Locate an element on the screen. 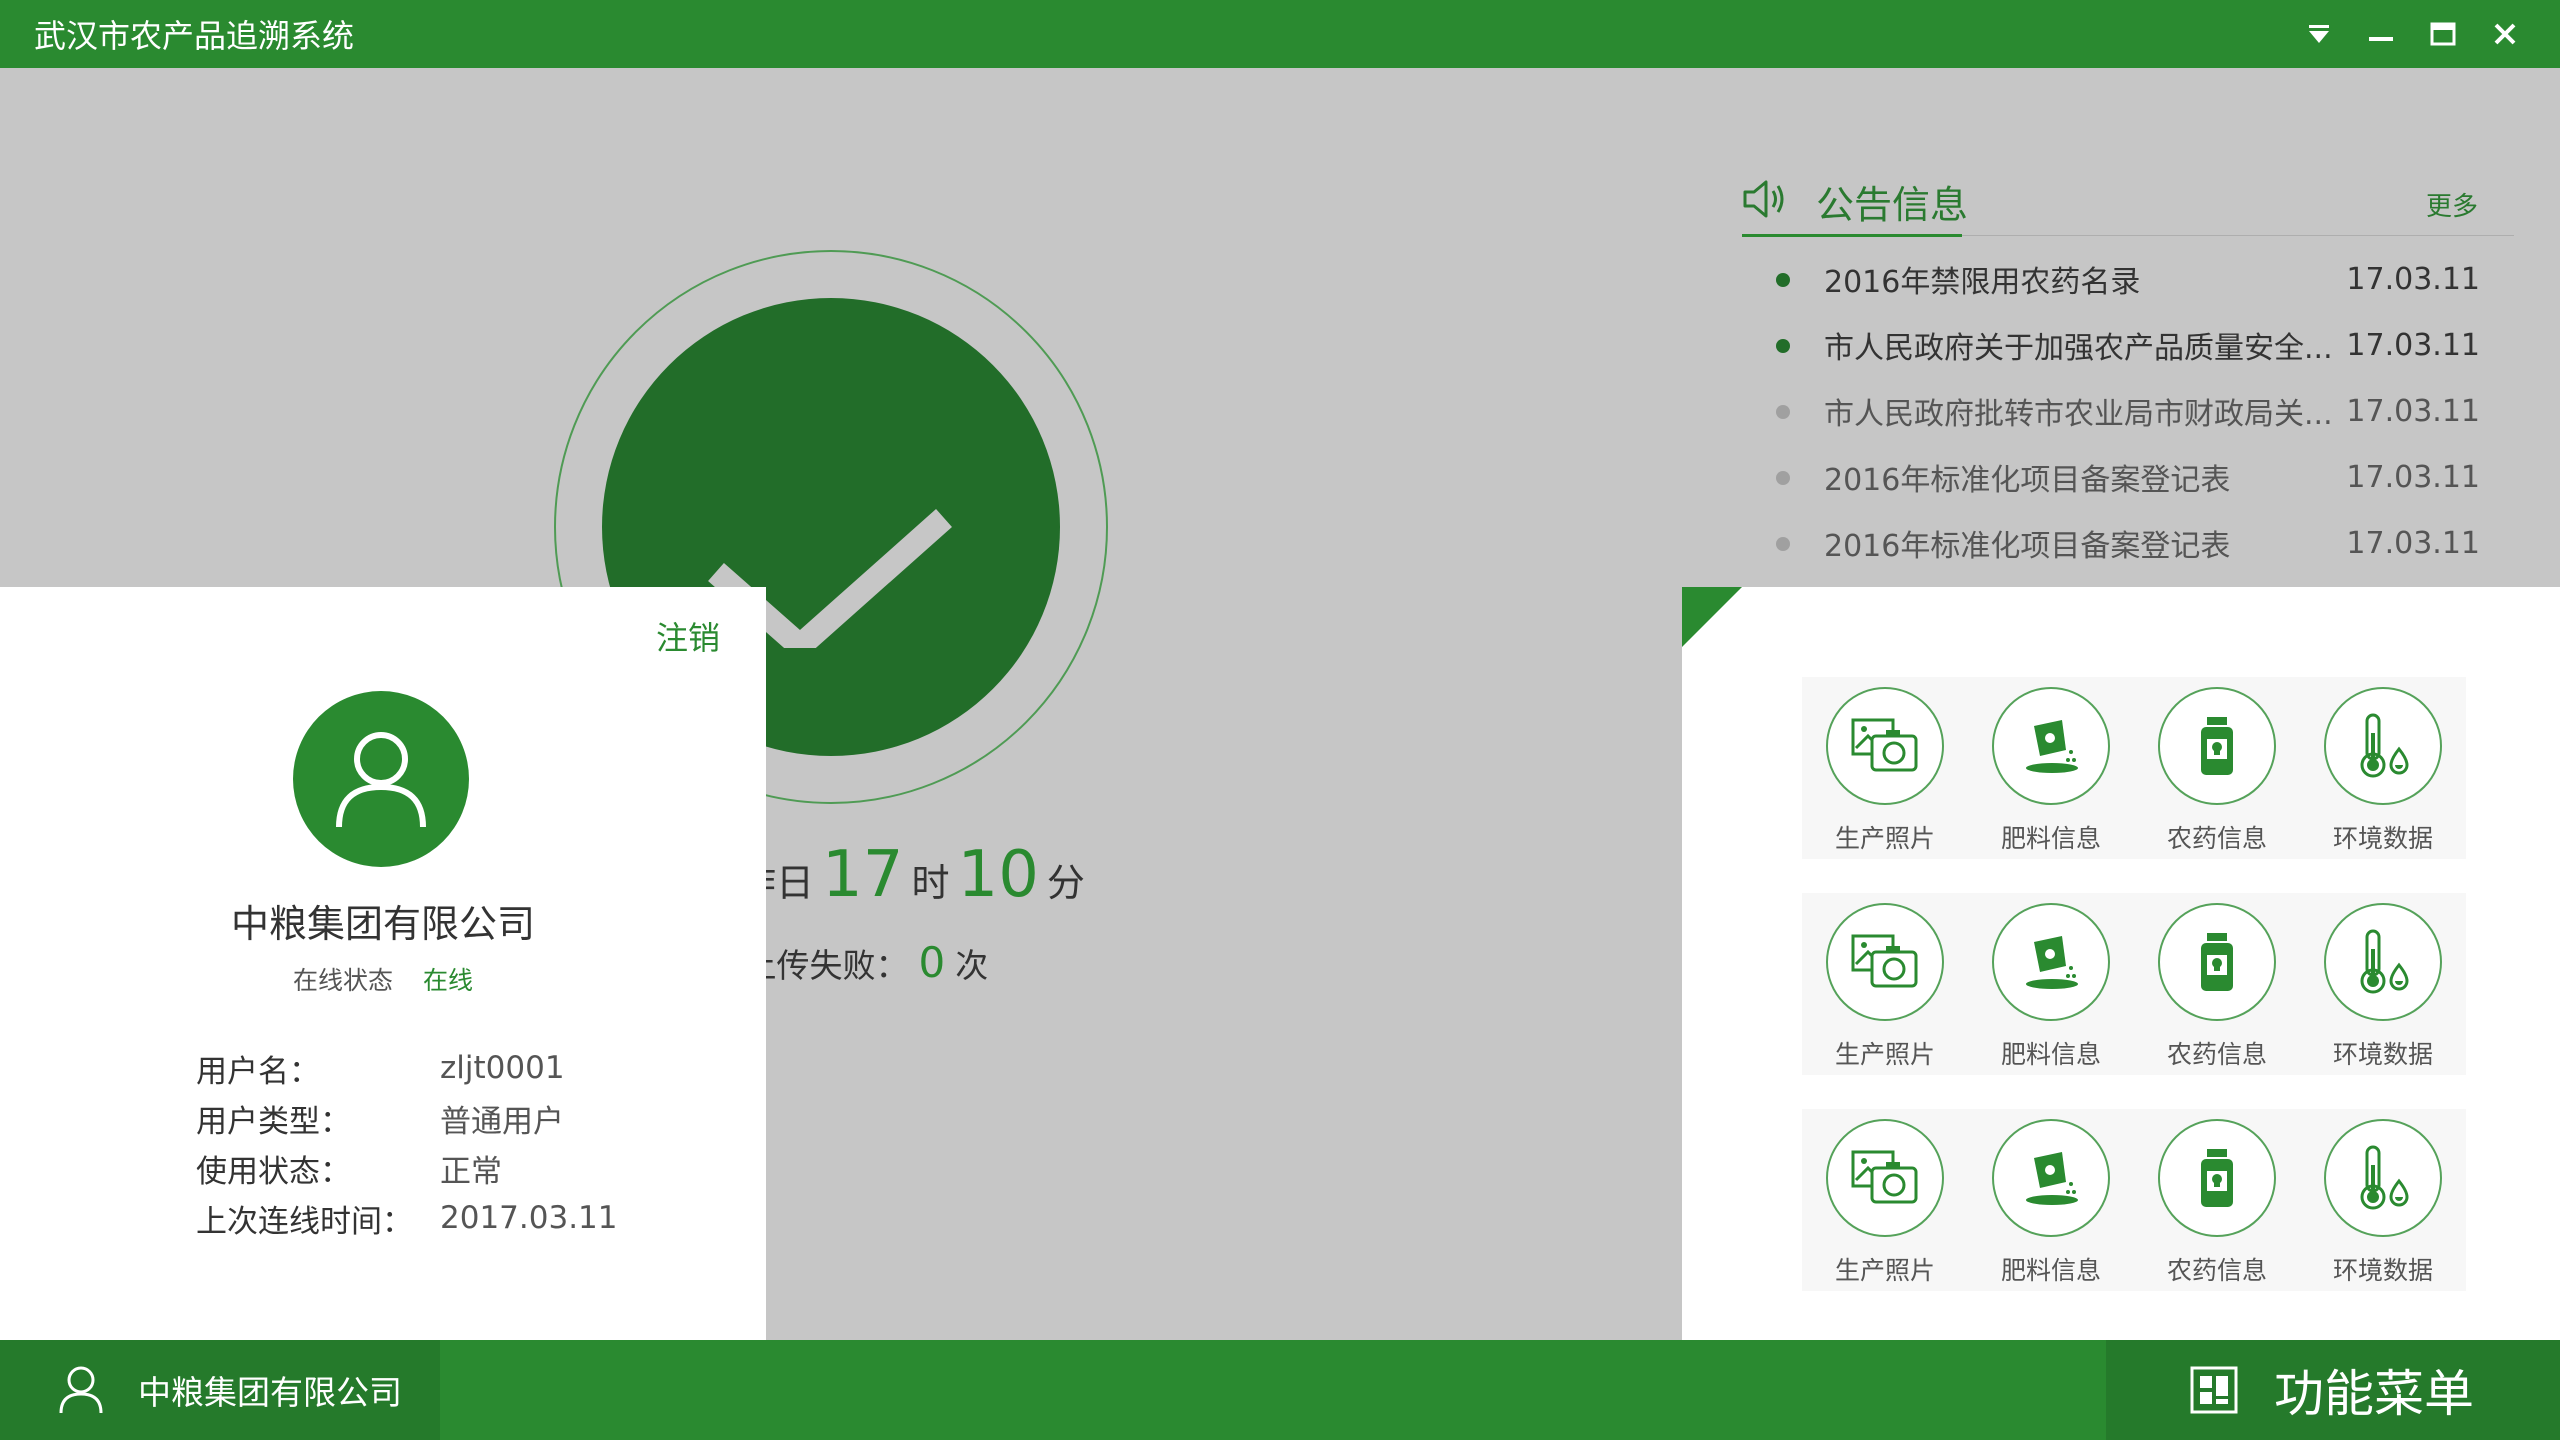 Image resolution: width=2560 pixels, height=1440 pixels. notice-item: 市人民政府关于加强农产品质量安全... 17.03.11 is located at coordinates (2128, 345).